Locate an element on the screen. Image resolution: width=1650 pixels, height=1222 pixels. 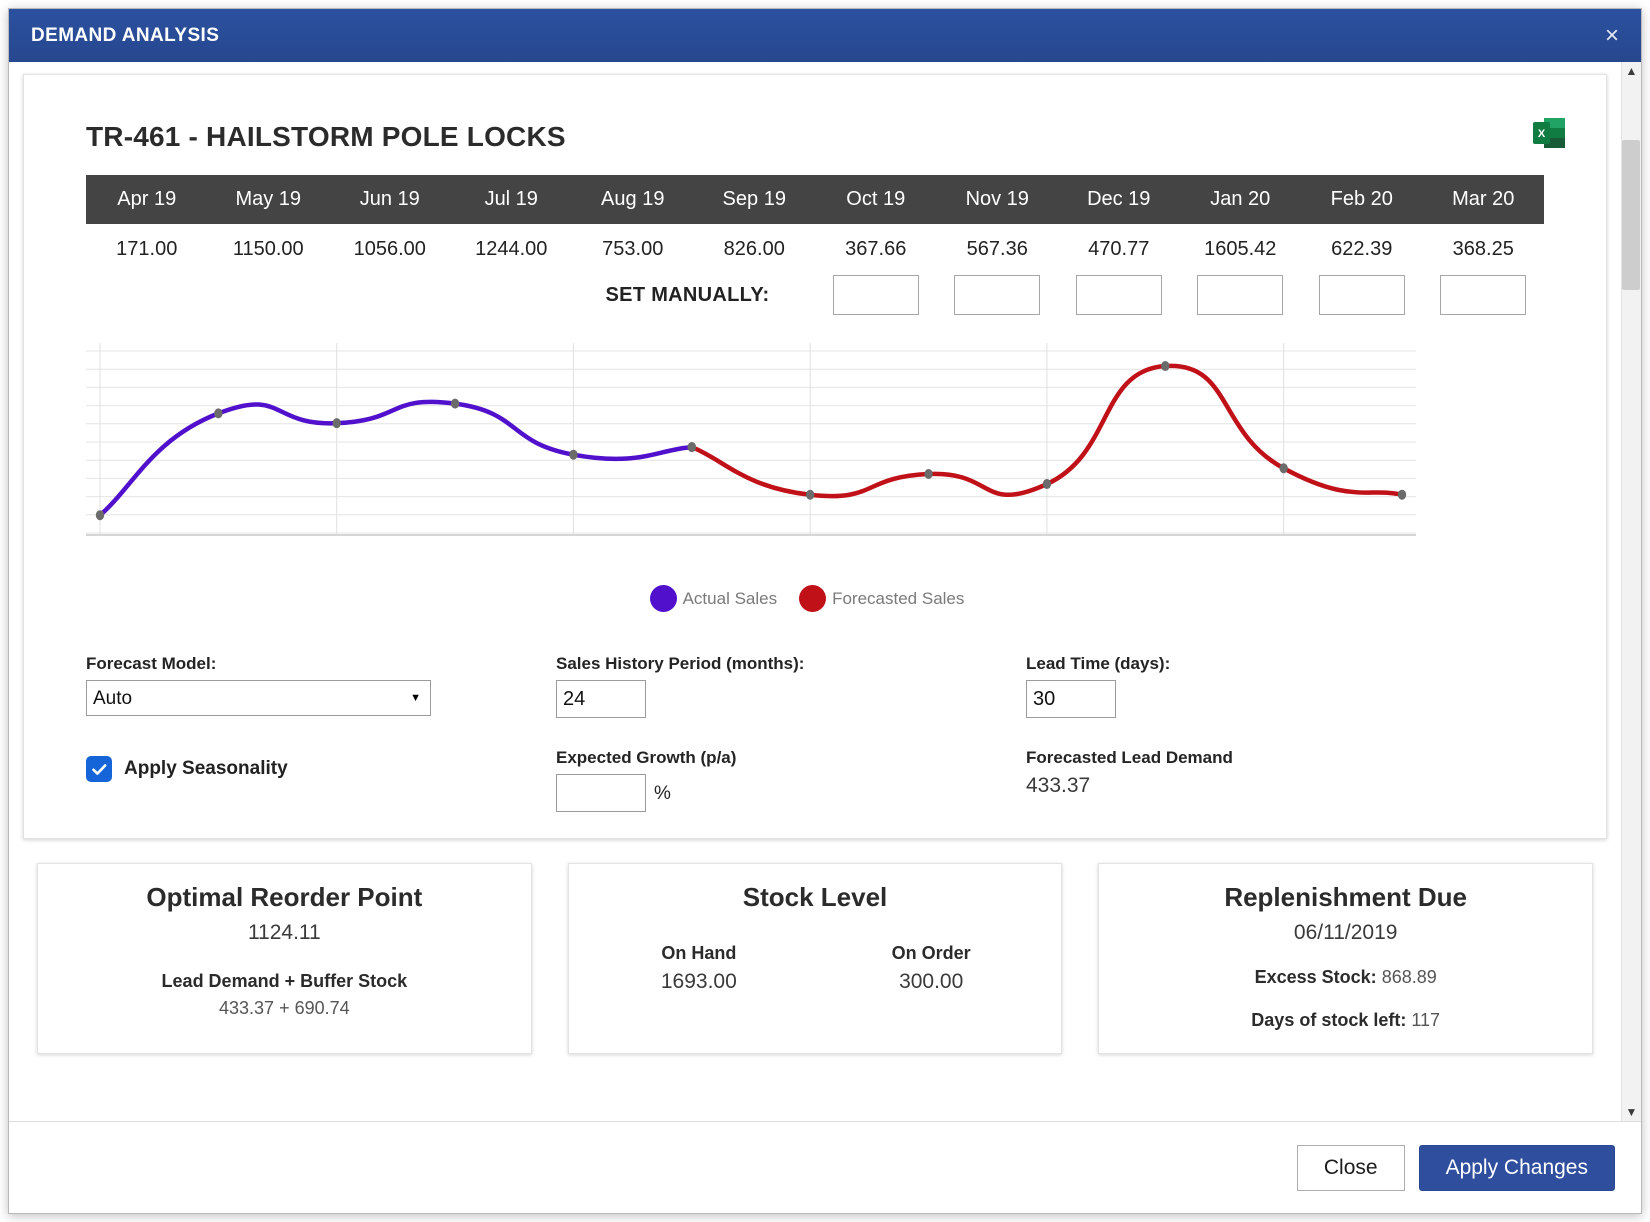
on-hand-label: On Hand is located at coordinates (699, 953).